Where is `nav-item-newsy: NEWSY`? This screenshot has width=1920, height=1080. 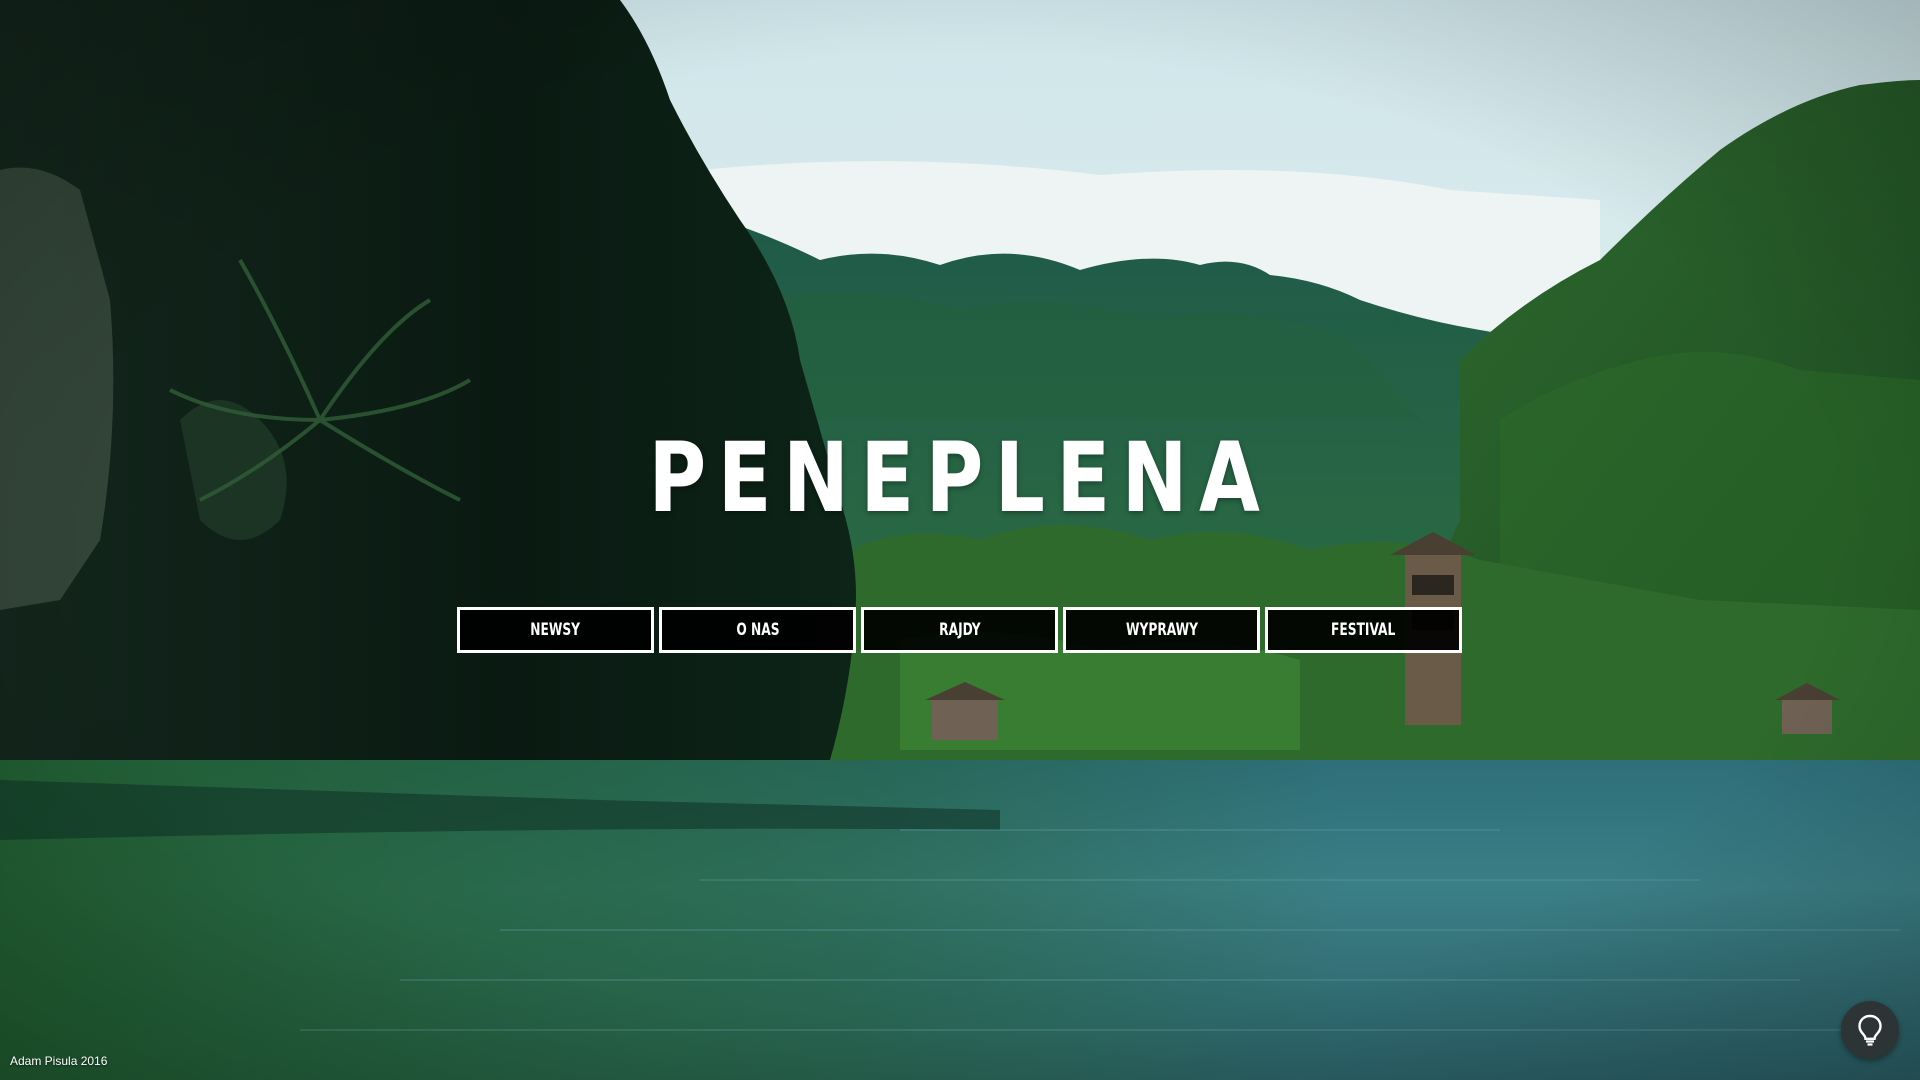 nav-item-newsy: NEWSY is located at coordinates (555, 630).